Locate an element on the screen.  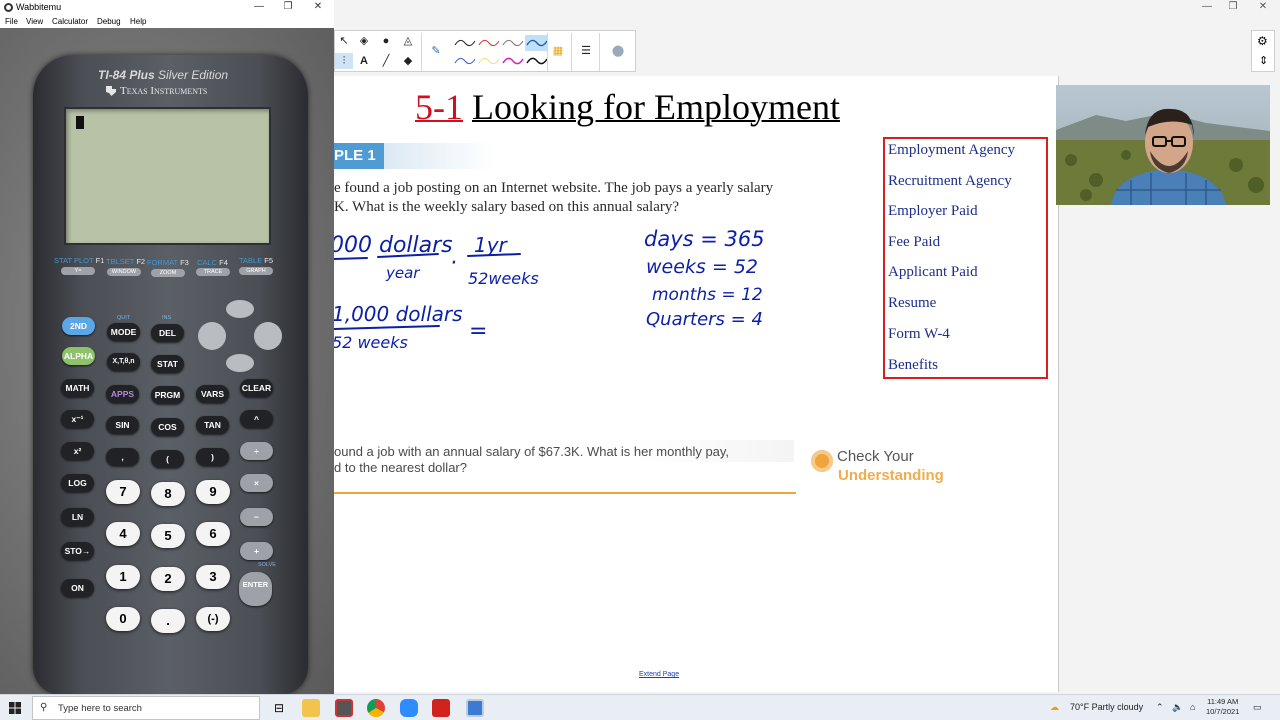
notifications-icon: ▭ is located at coordinates (1257, 707).